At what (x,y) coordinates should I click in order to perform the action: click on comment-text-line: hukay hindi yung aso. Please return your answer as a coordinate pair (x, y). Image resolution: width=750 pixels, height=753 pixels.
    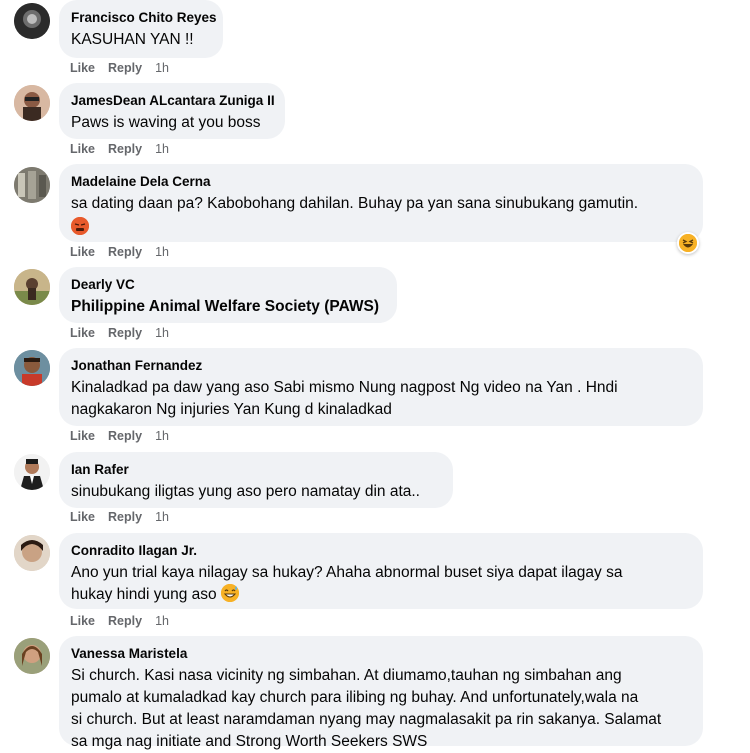
    Looking at the image, I should click on (144, 594).